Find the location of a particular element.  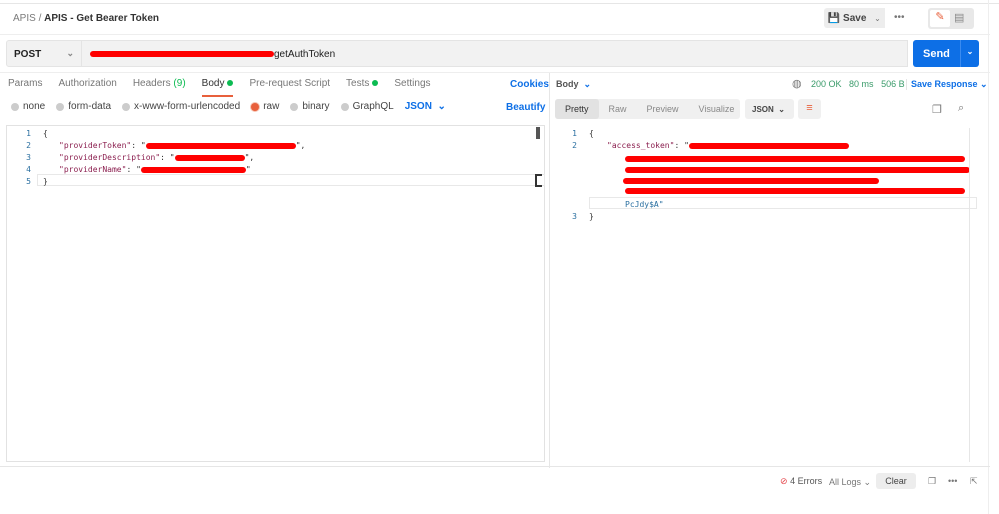

breadcrumb: APIS / APIS - Get Bearer Token is located at coordinates (86, 18).